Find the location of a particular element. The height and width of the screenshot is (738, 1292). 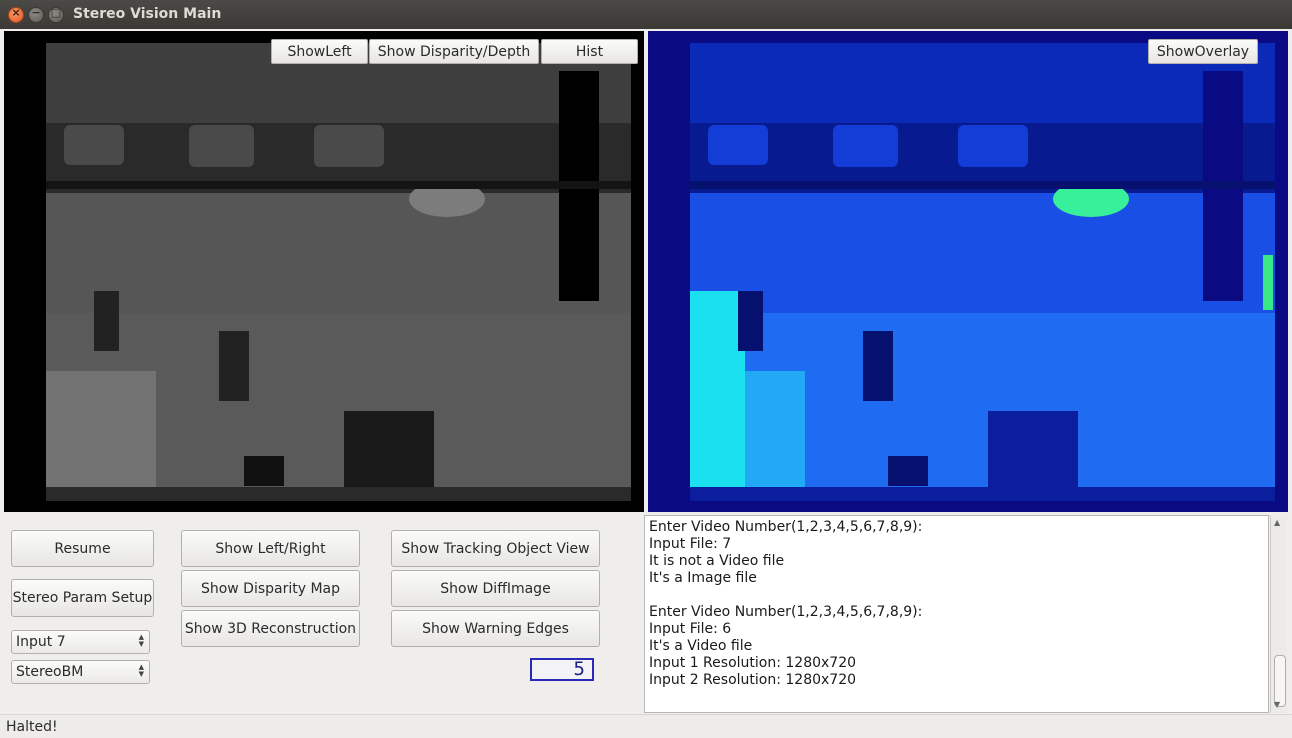

minimize-window-button: − is located at coordinates (36, 14).